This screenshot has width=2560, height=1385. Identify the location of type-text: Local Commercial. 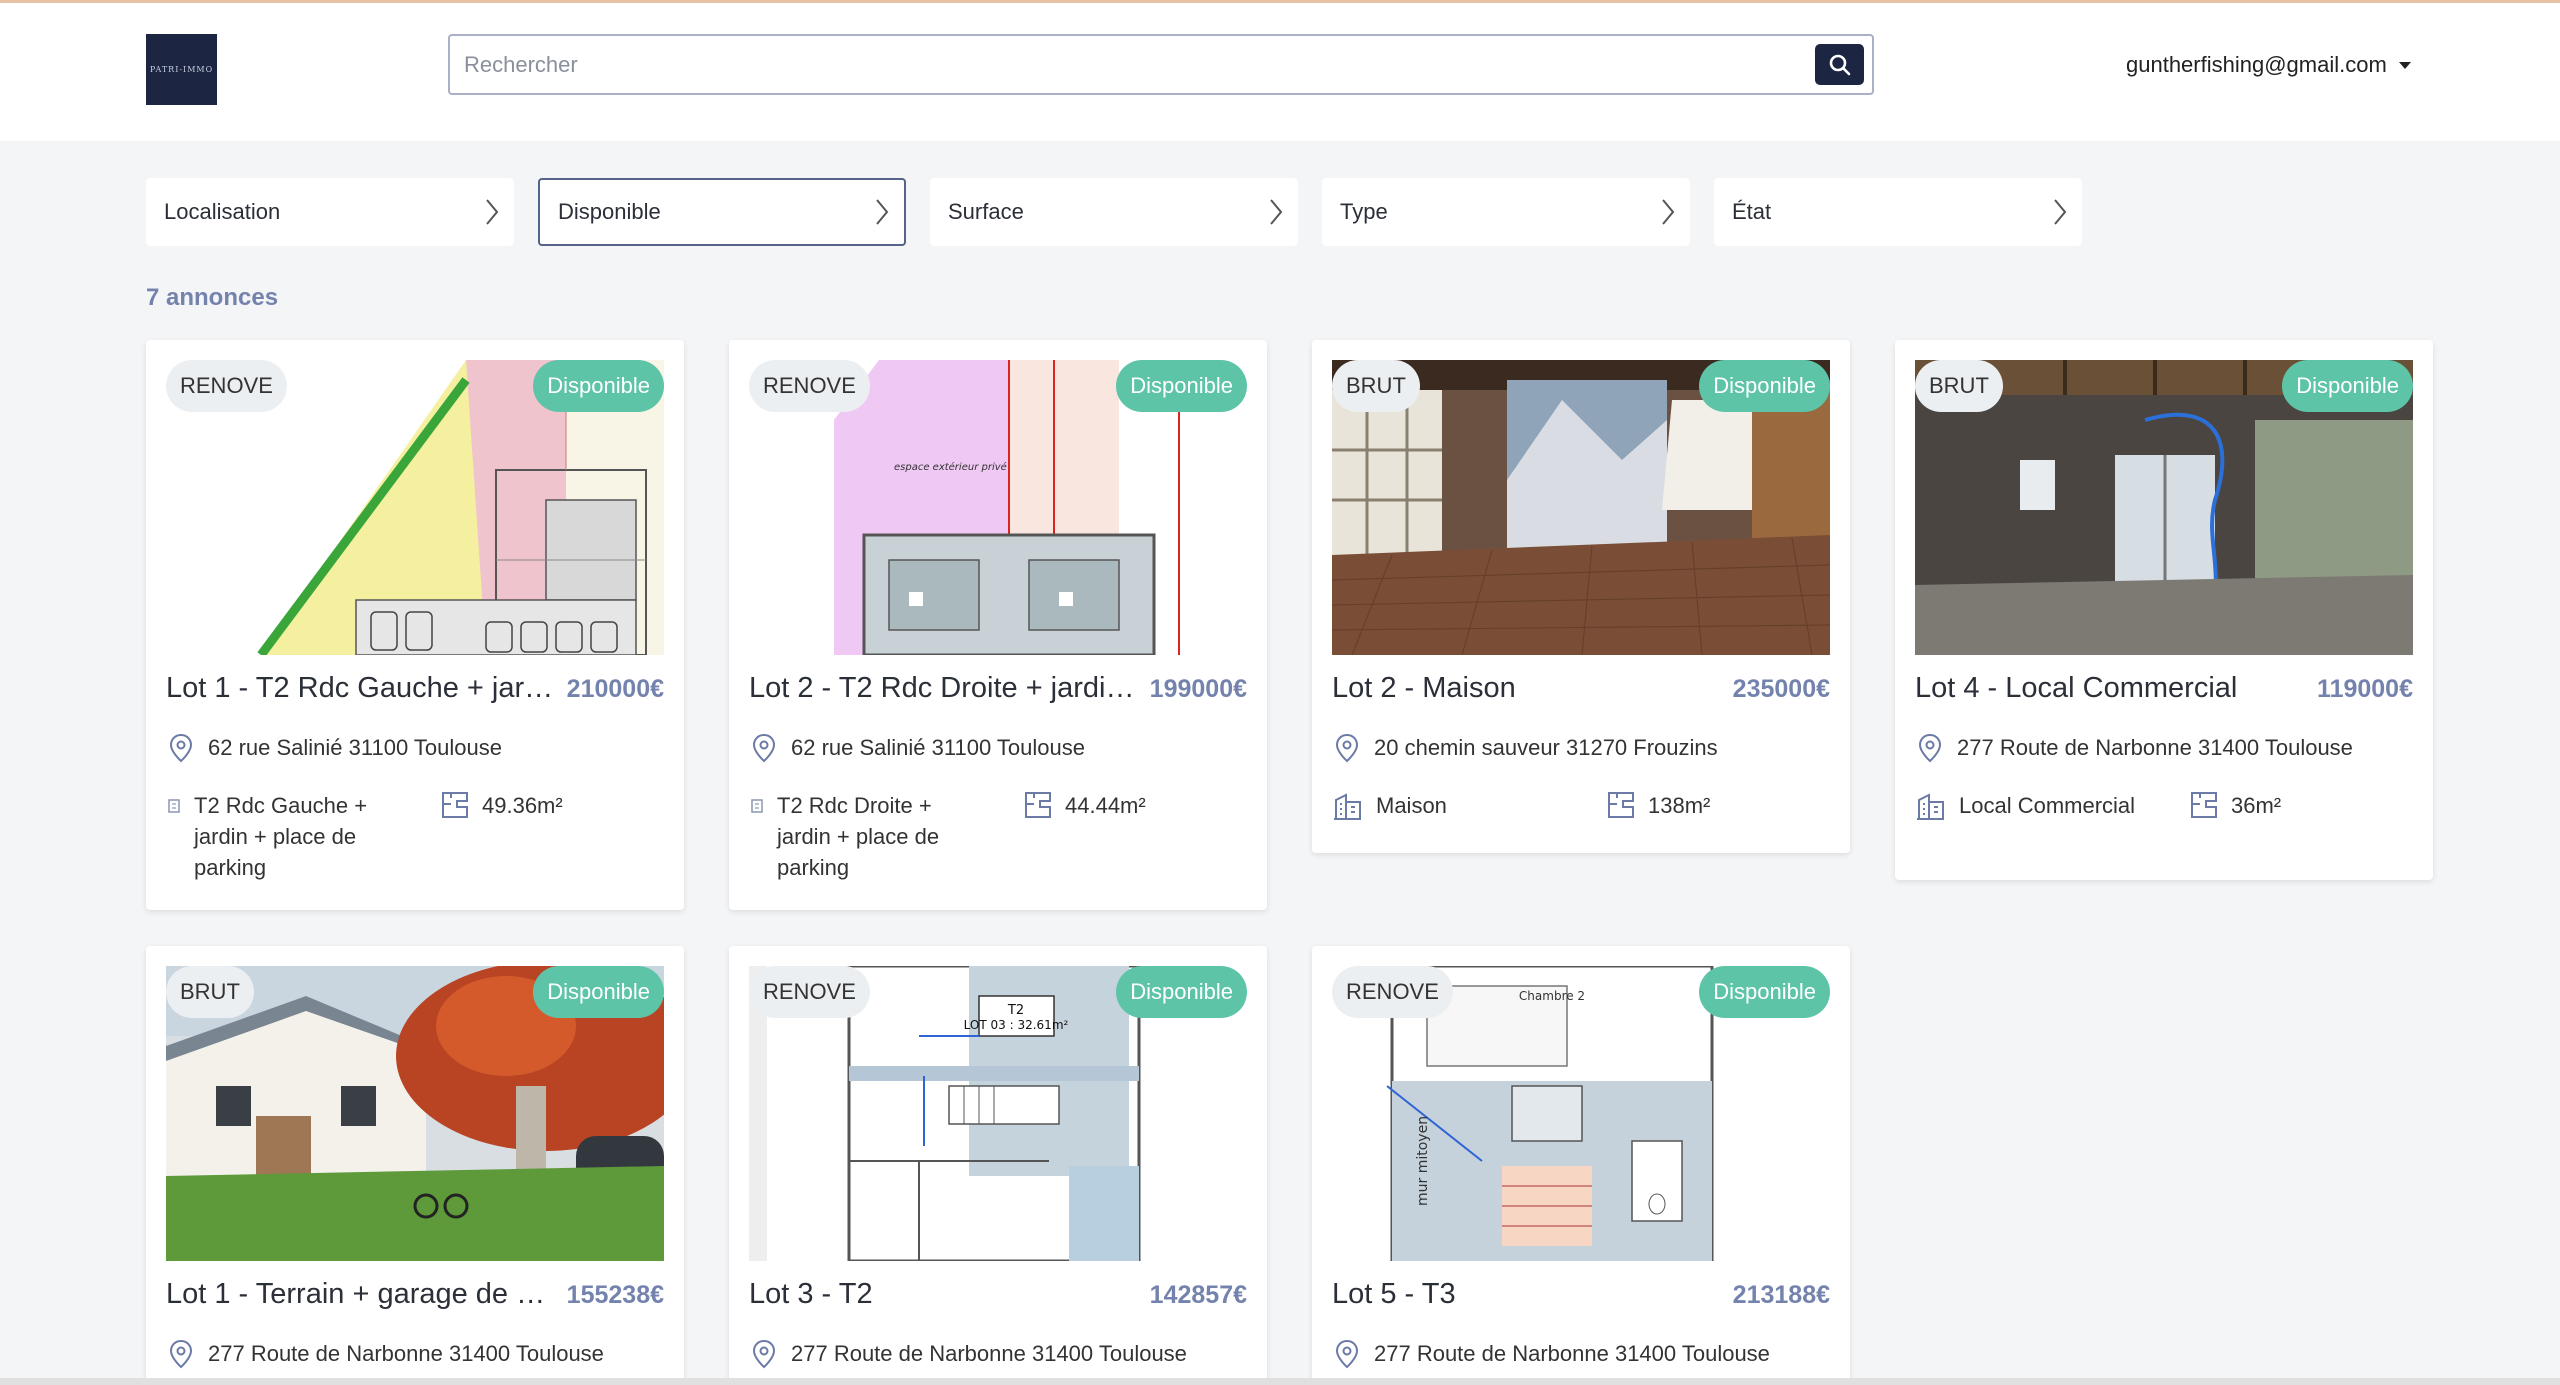
(2047, 805).